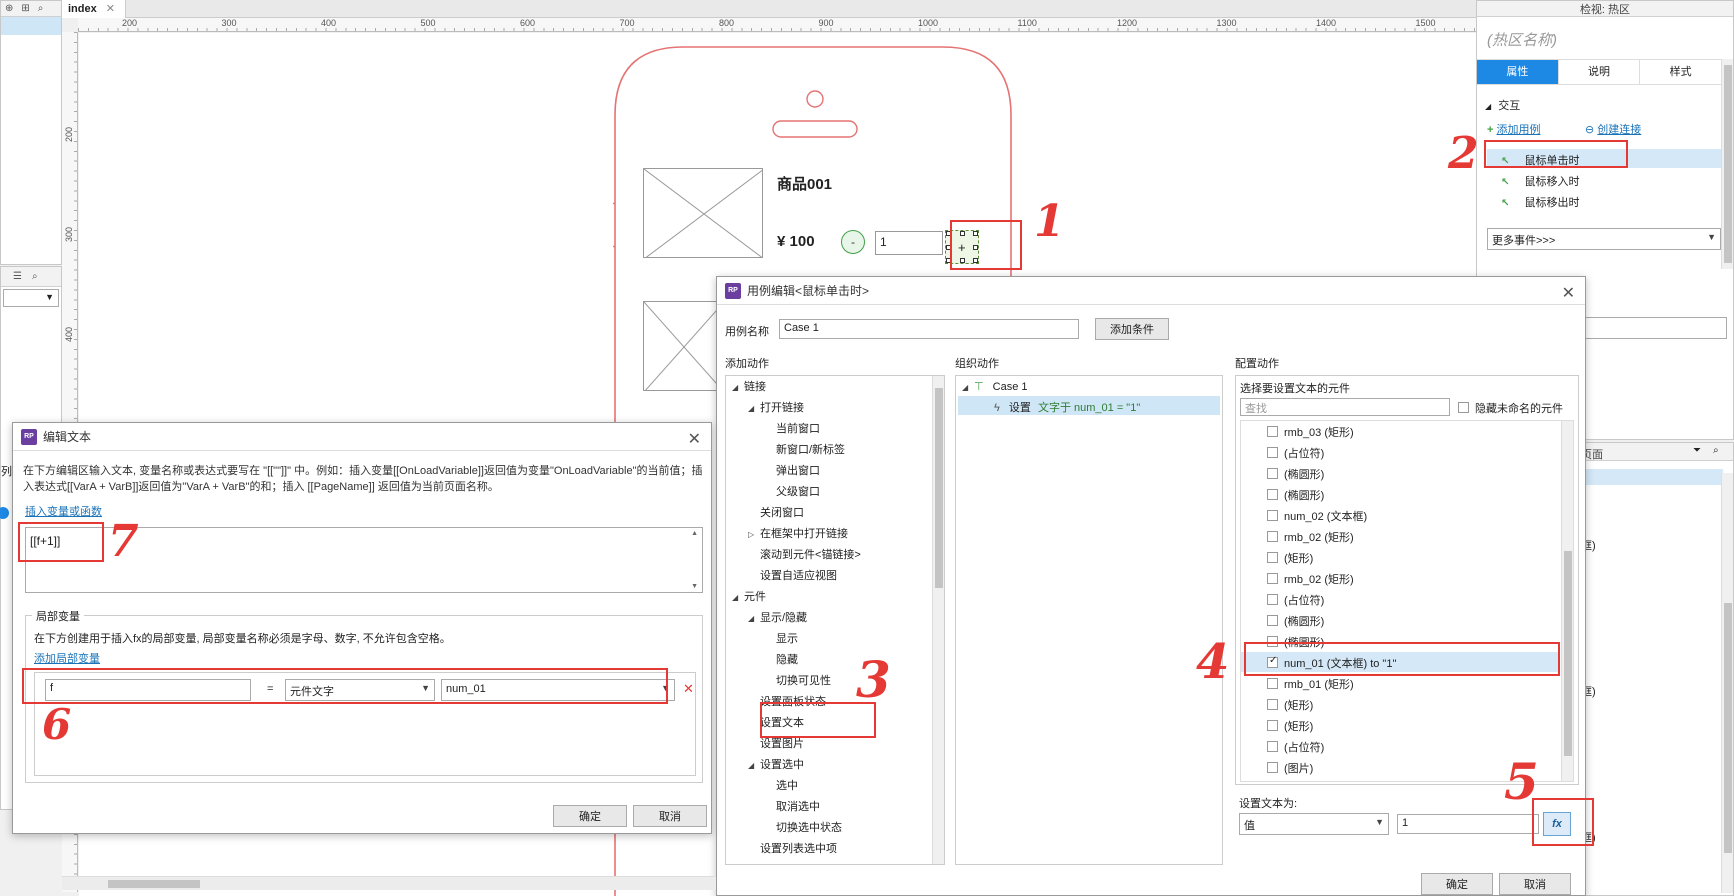 This screenshot has height=896, width=1734. I want to click on action-tree-item: 父级窗口, so click(798, 491).